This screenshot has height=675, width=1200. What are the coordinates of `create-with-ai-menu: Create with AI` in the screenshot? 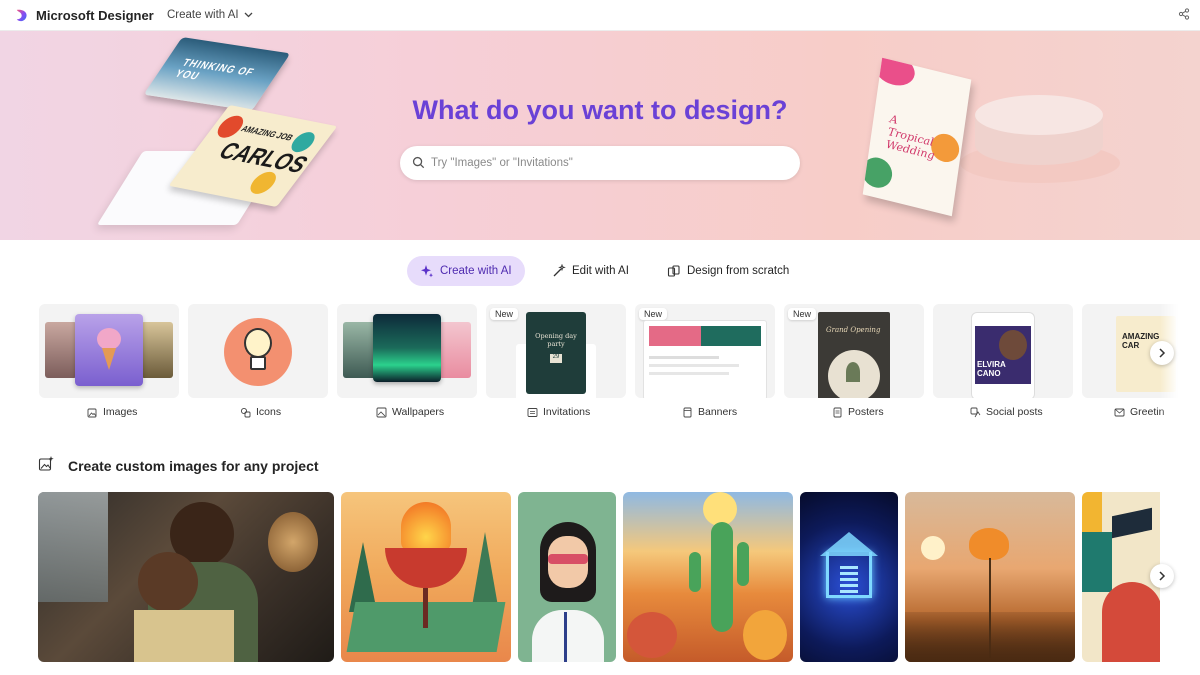 It's located at (210, 15).